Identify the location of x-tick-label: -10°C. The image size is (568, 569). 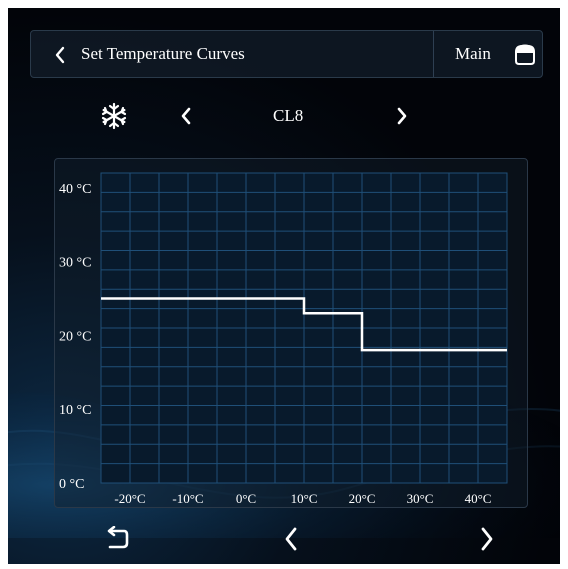
(187, 498).